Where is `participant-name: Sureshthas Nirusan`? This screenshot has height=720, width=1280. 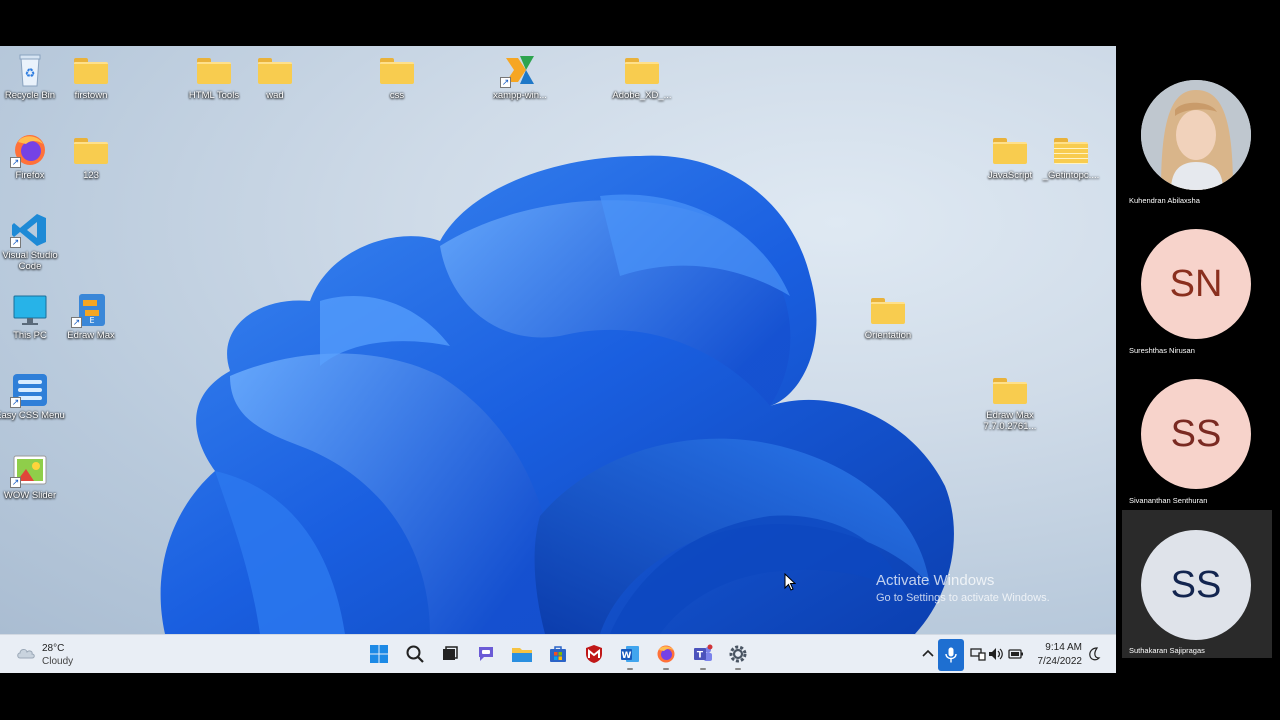 participant-name: Sureshthas Nirusan is located at coordinates (1162, 350).